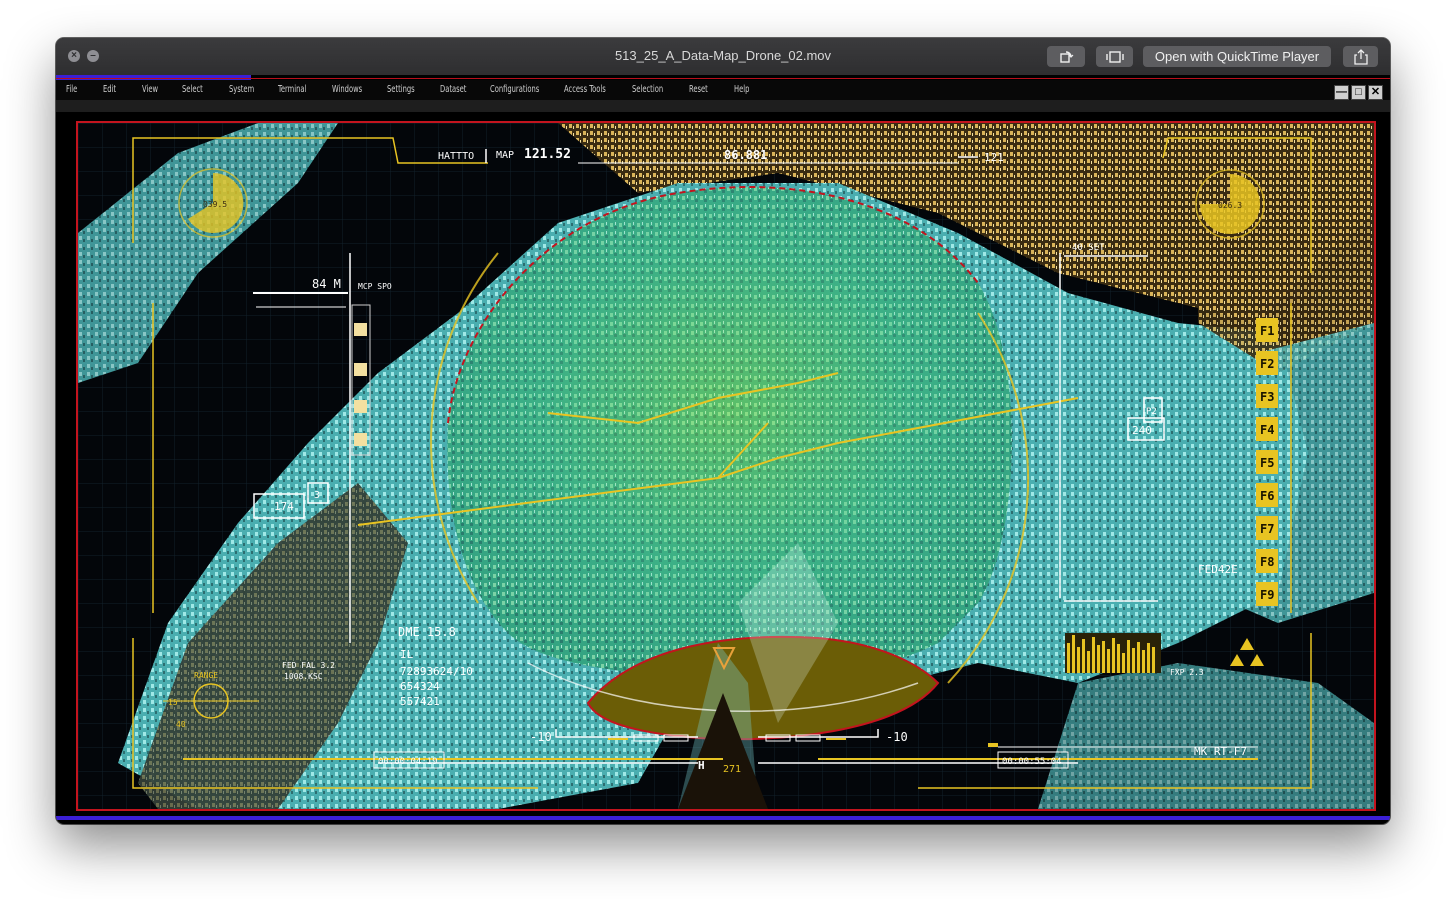  What do you see at coordinates (1375, 92) in the screenshot?
I see `inner-close-button: ✕` at bounding box center [1375, 92].